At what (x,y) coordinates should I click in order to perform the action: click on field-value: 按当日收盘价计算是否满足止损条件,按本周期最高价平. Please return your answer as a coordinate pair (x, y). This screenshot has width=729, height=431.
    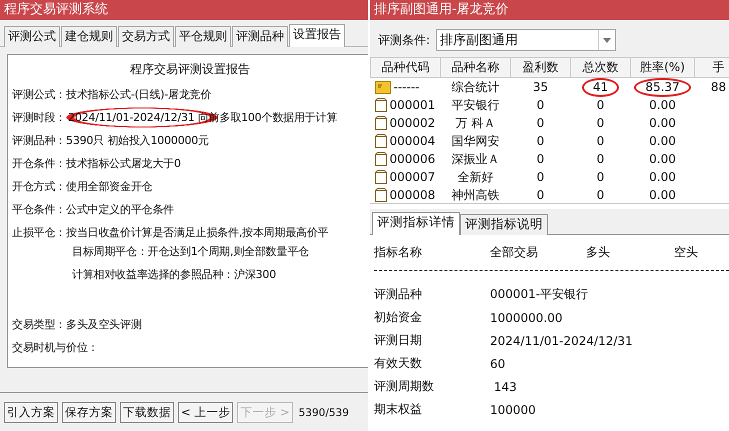
    Looking at the image, I should click on (197, 232).